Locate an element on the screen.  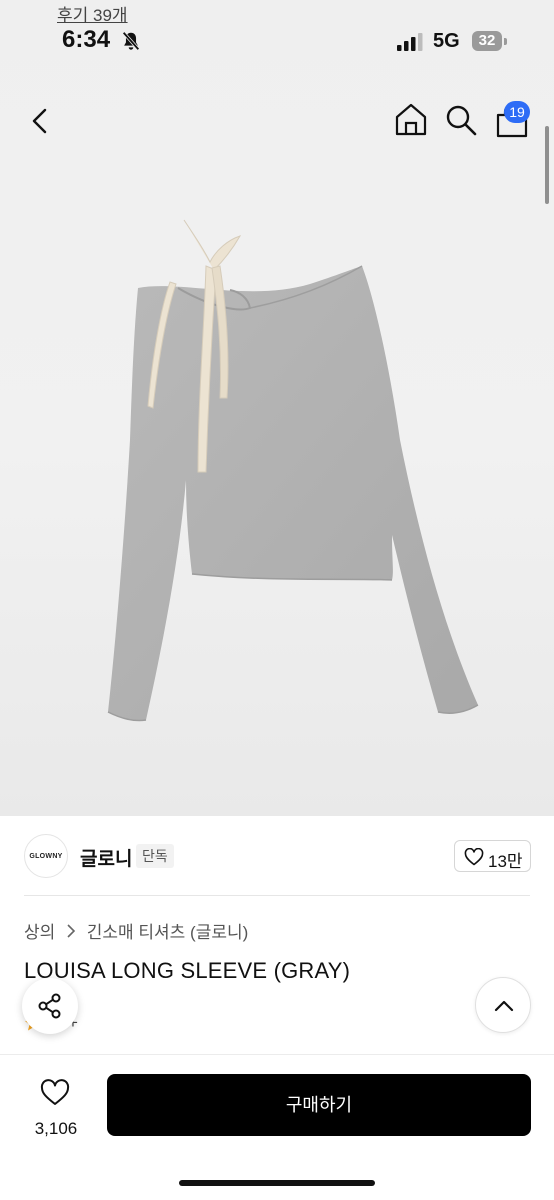
cart-count-badge: 19 is located at coordinates (517, 112).